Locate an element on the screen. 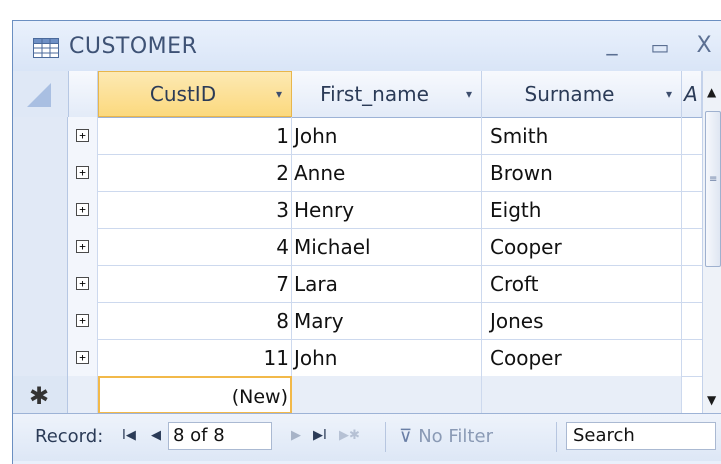  table-row: +7 Lara Croft is located at coordinates (357, 284).